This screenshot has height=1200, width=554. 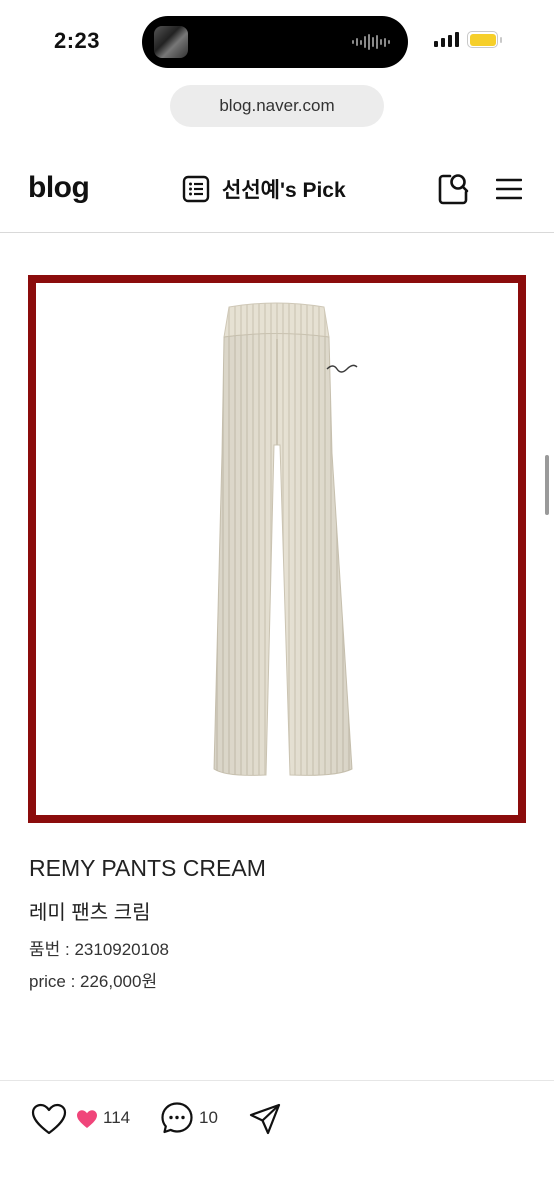 What do you see at coordinates (99, 949) in the screenshot?
I see `product-item-number: 품번 : 2310920108` at bounding box center [99, 949].